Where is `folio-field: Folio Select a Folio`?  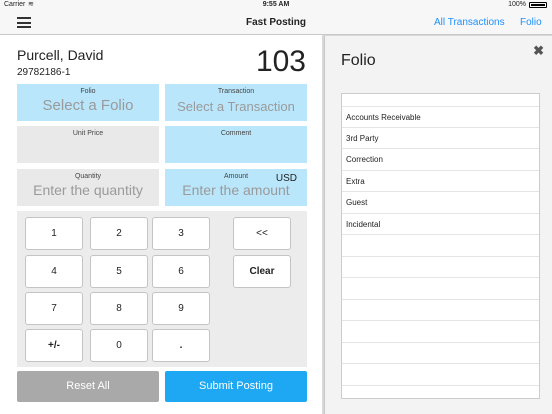
folio-field: Folio Select a Folio is located at coordinates (88, 102).